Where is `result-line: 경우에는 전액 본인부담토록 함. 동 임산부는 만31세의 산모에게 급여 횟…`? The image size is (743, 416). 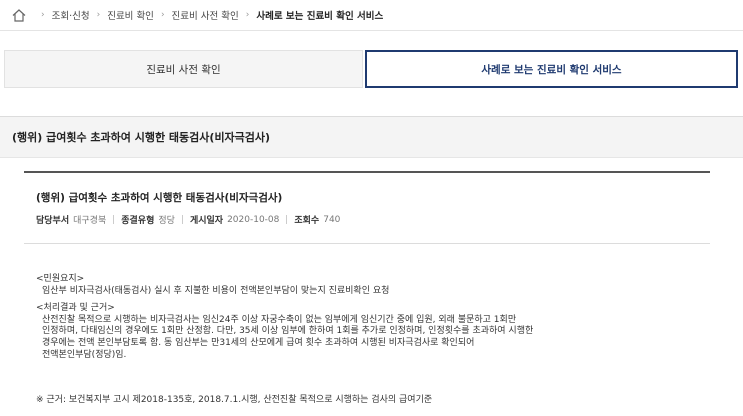 result-line: 경우에는 전액 본인부담토록 함. 동 임산부는 만31세의 산모에게 급여 횟… is located at coordinates (258, 342).